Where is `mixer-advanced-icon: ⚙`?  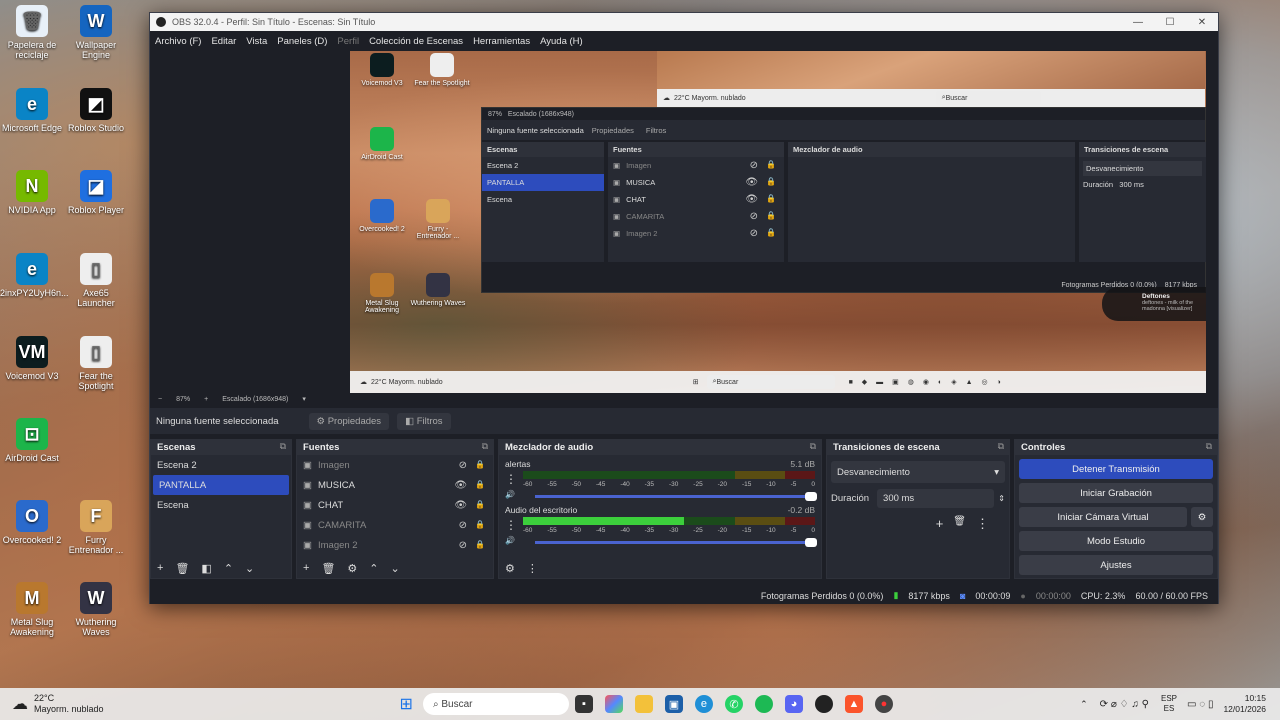 mixer-advanced-icon: ⚙ is located at coordinates (510, 568).